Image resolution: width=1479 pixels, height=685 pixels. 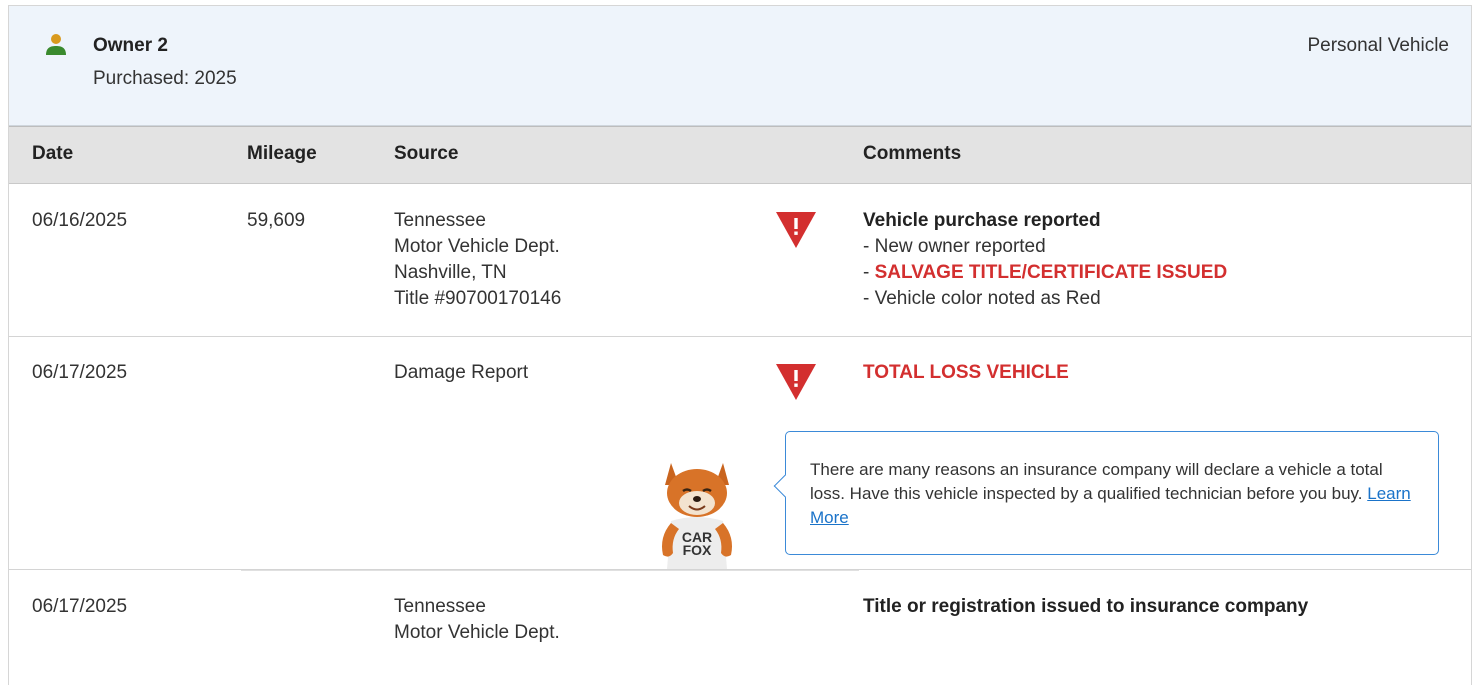 I want to click on source-line: Nashville, TN, so click(x=450, y=272).